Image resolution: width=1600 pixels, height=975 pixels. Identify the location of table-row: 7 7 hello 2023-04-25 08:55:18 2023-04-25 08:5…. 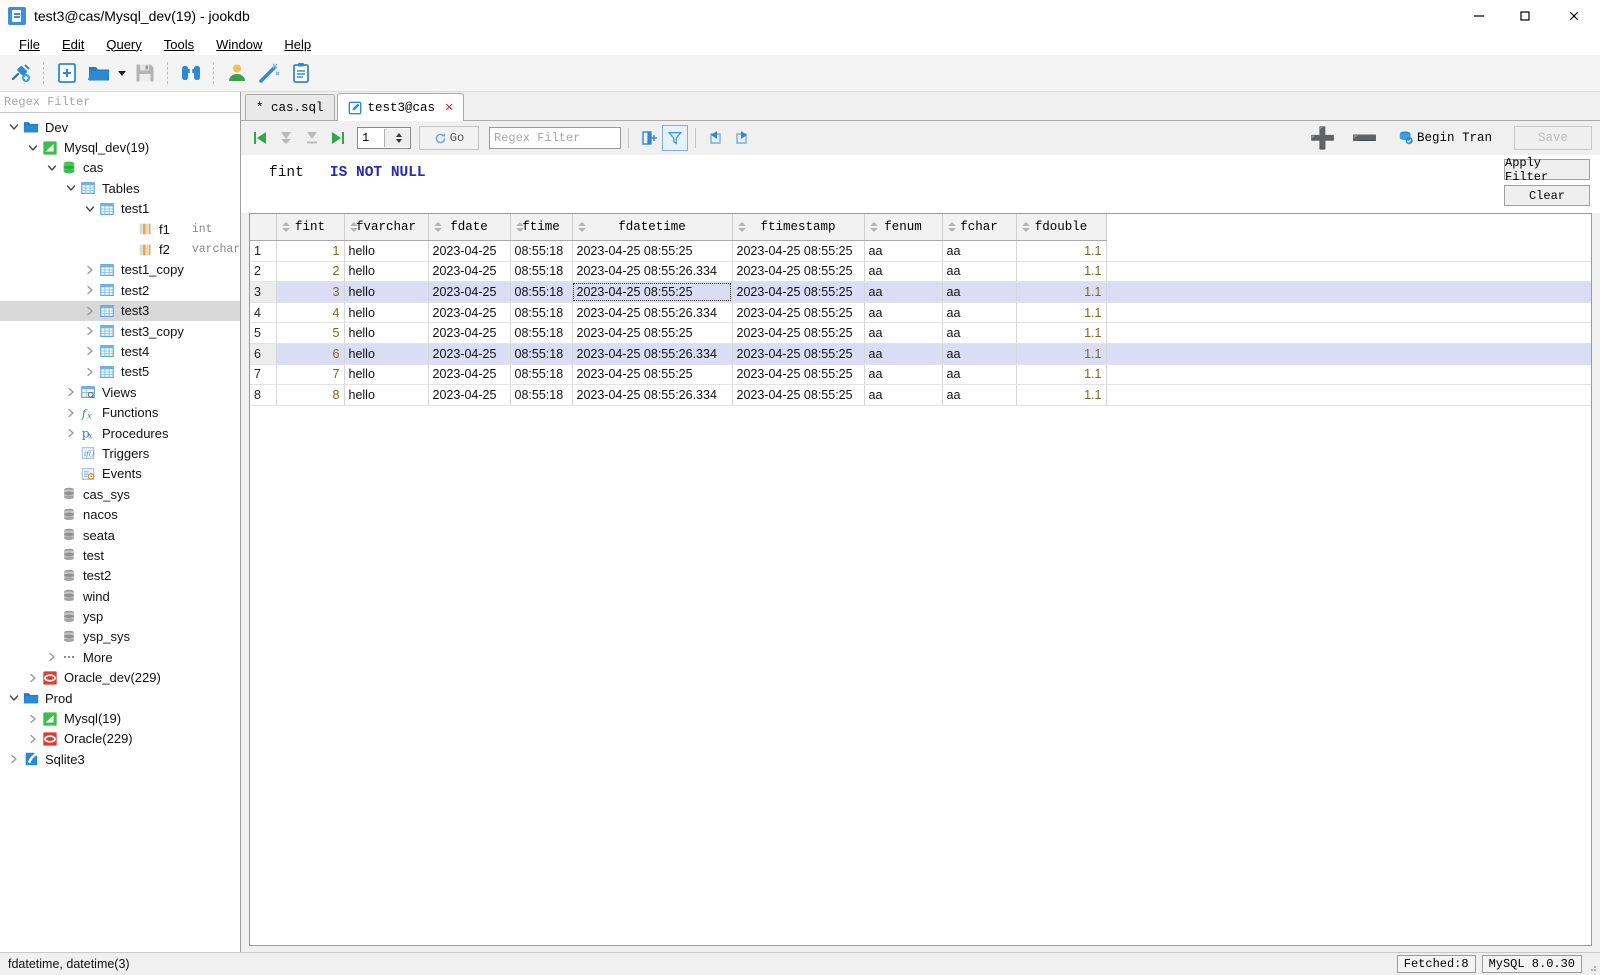
(920, 375).